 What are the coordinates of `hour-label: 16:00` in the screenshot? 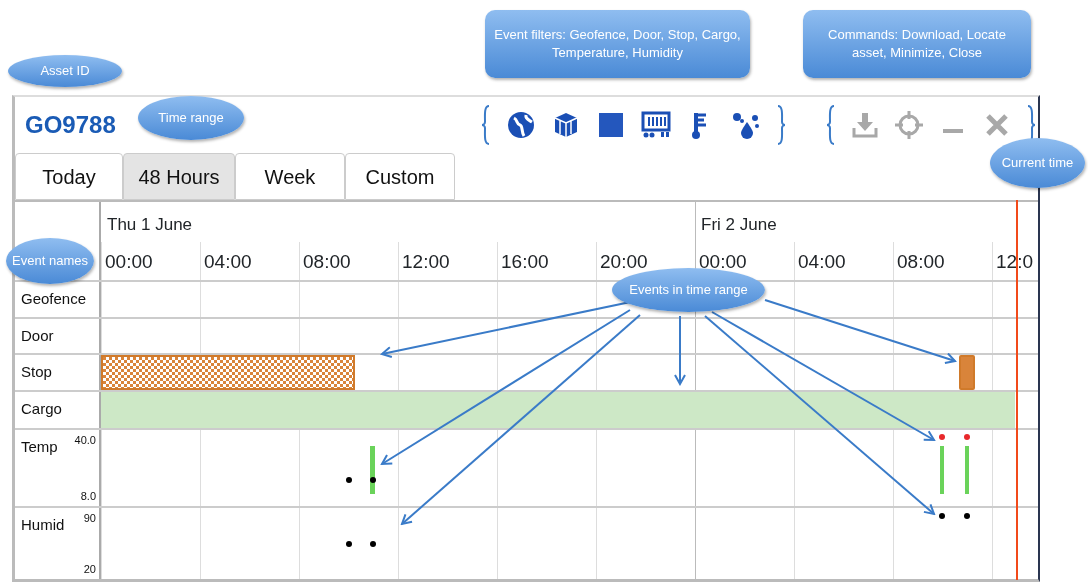 It's located at (525, 262).